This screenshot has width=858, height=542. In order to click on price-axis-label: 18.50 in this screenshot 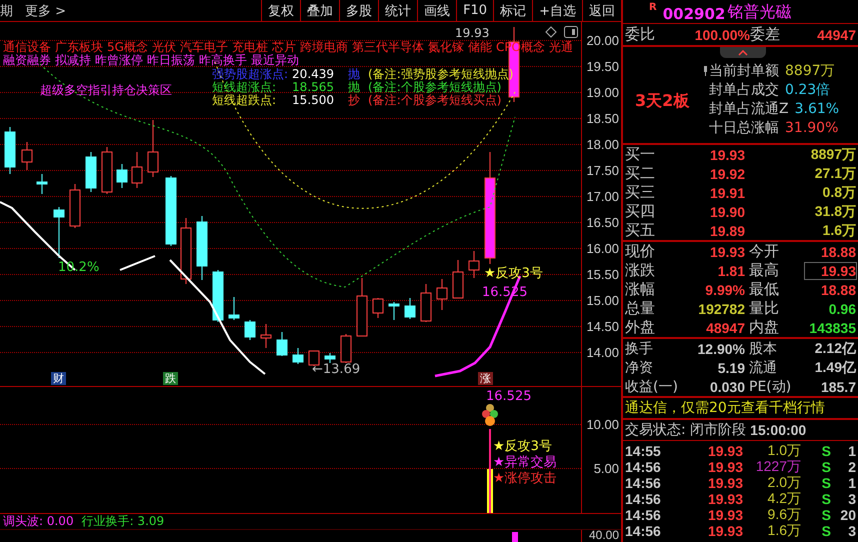, I will do `click(602, 118)`.